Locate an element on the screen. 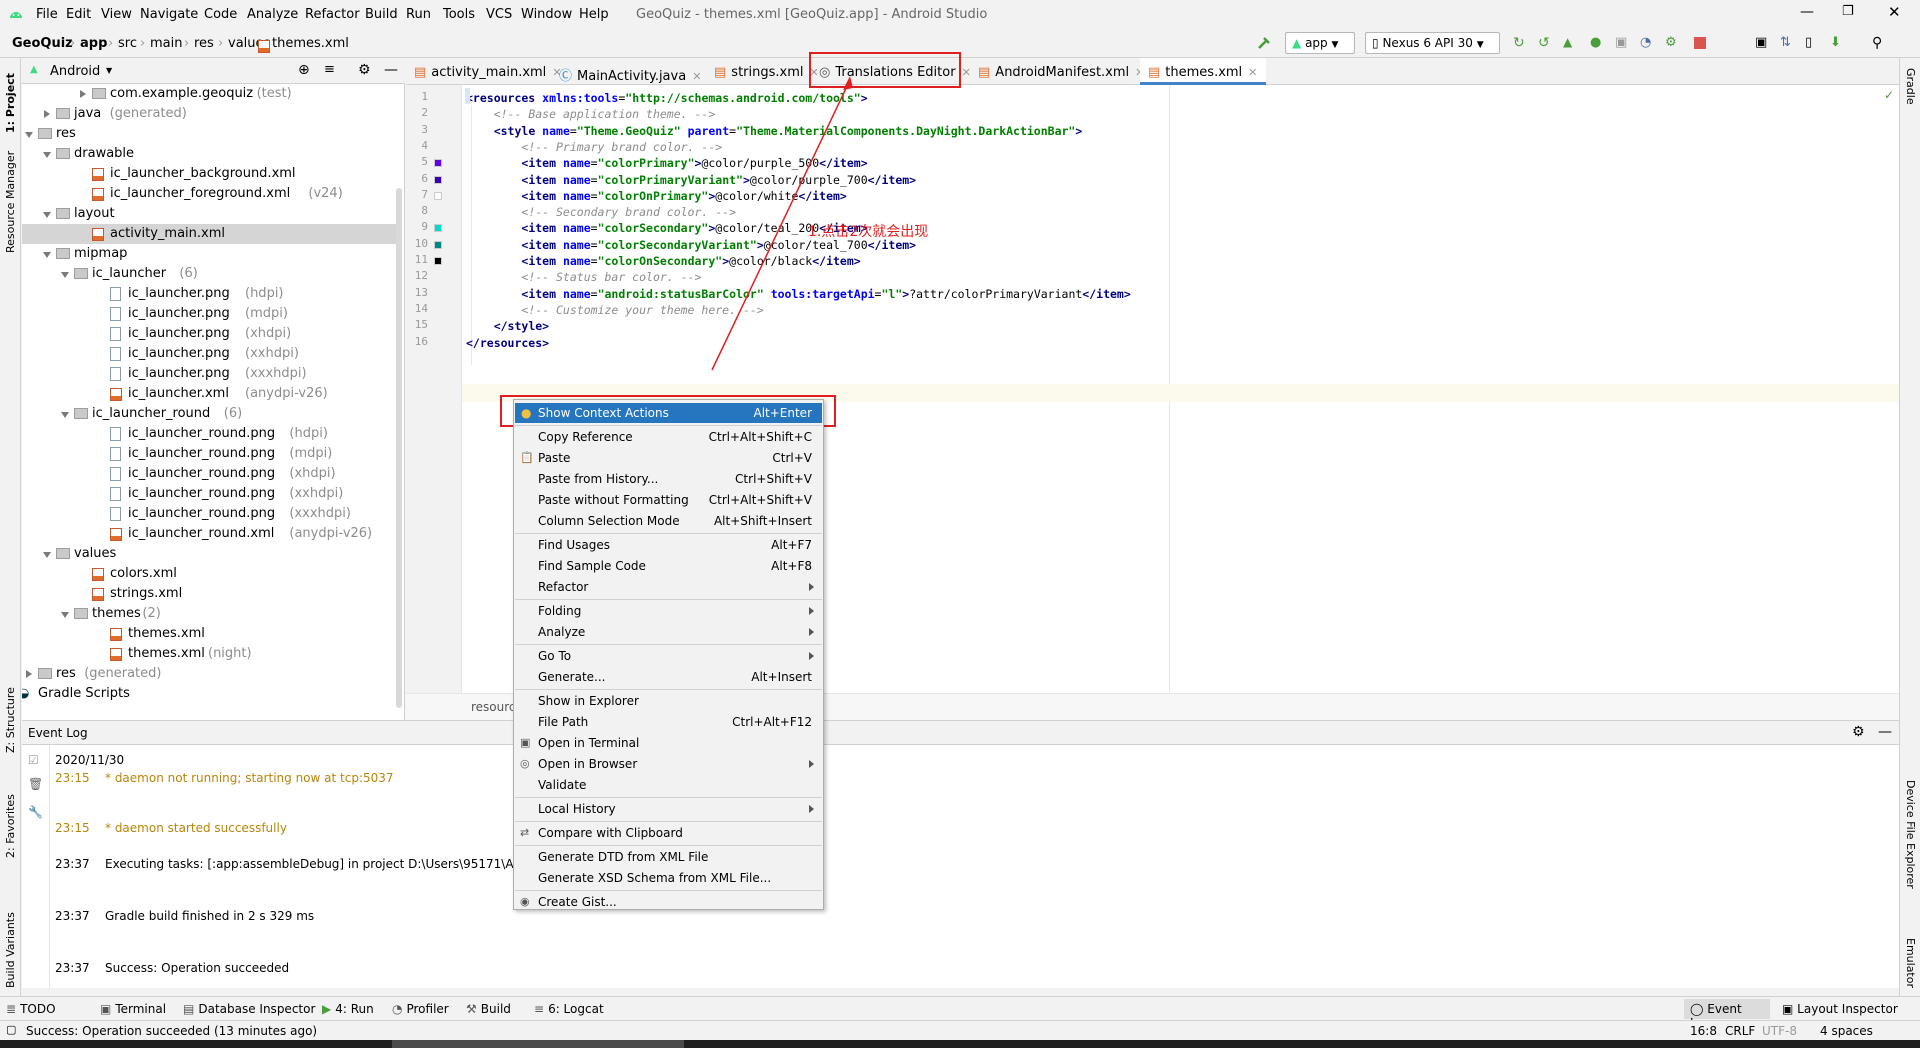 The width and height of the screenshot is (1920, 1048). context-menu-item: Validate is located at coordinates (668, 785).